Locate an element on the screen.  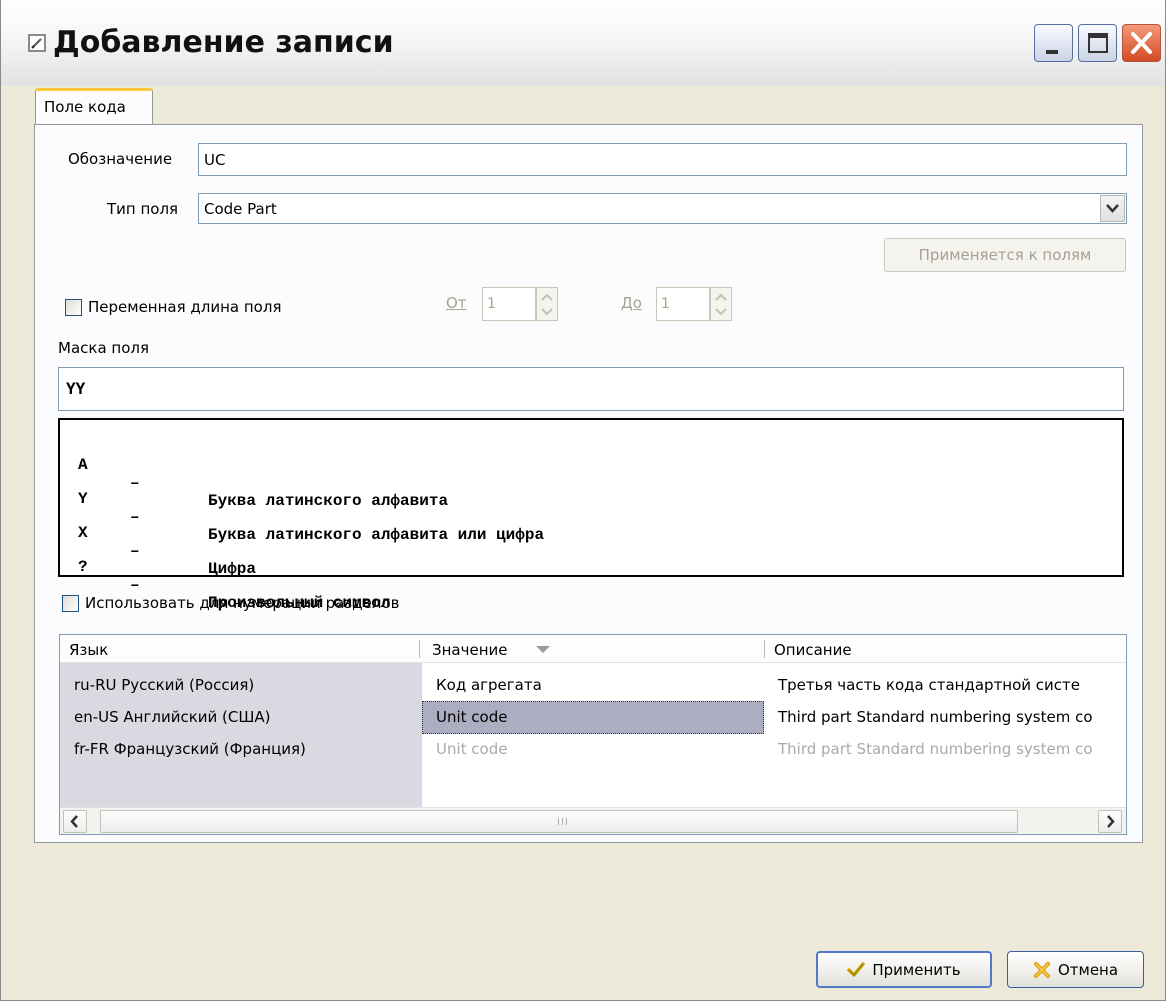
tab-code-field: Поле кода is located at coordinates (94, 106).